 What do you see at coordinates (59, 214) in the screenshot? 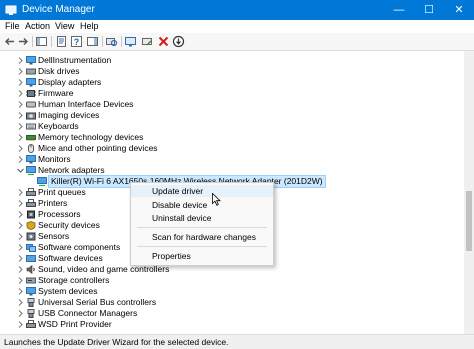
I see `tree-item-label: Processors` at bounding box center [59, 214].